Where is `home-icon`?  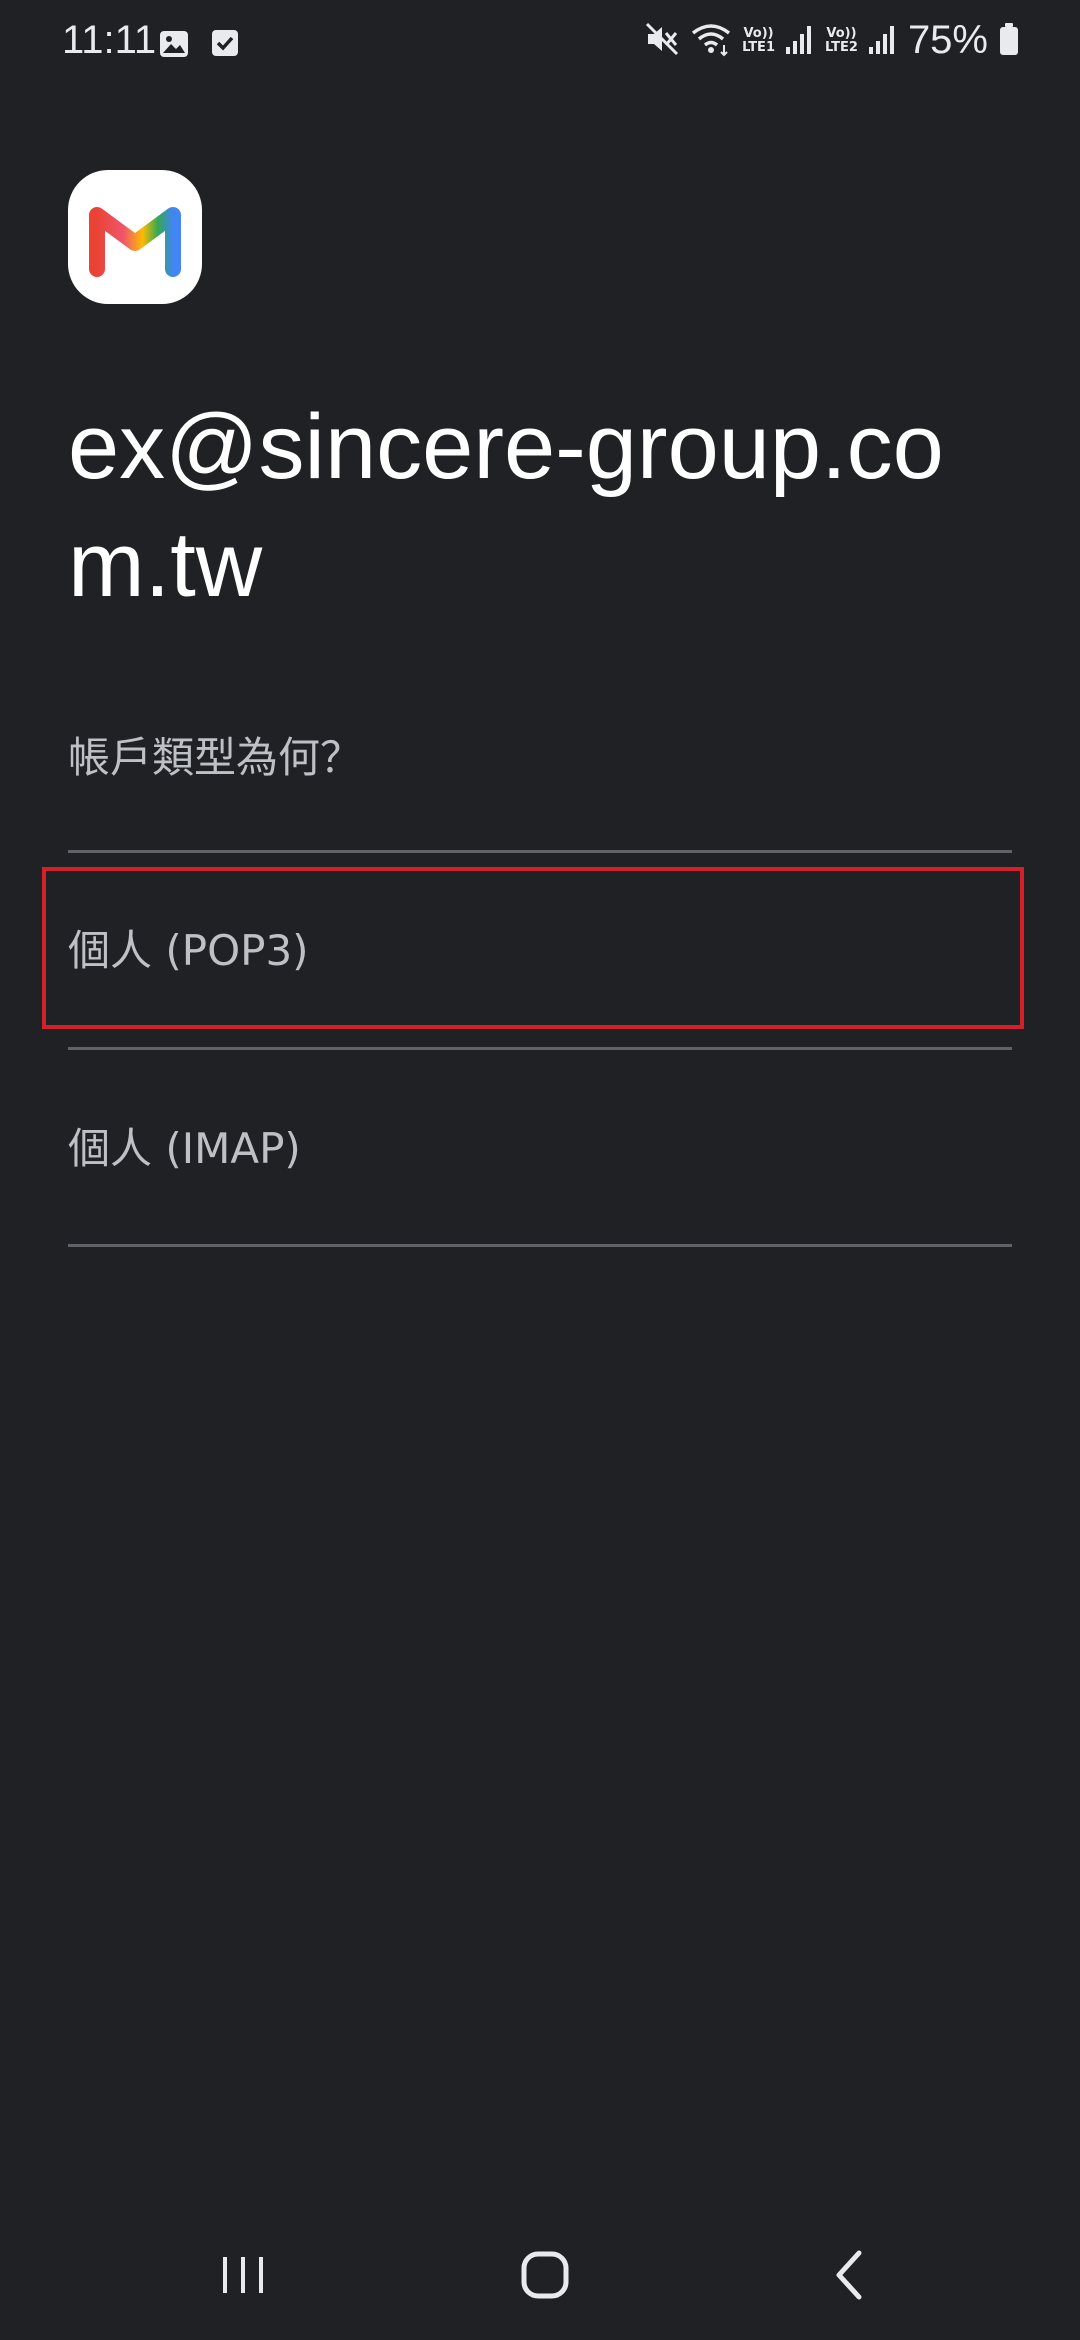 home-icon is located at coordinates (545, 2275).